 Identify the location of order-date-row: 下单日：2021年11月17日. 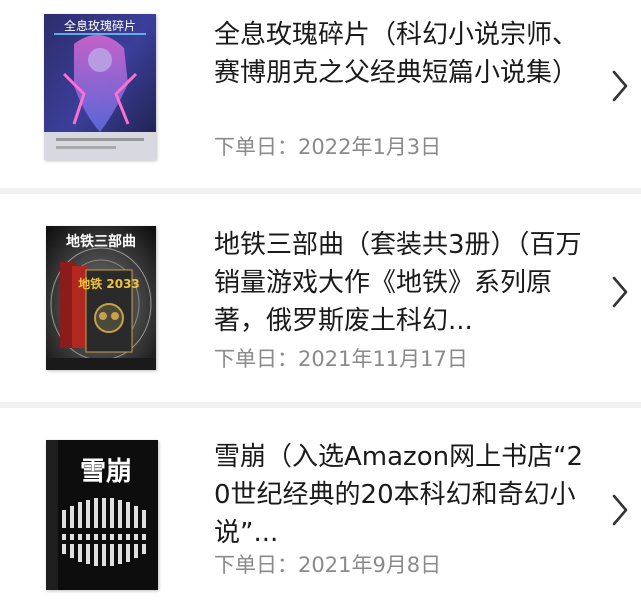
(341, 358).